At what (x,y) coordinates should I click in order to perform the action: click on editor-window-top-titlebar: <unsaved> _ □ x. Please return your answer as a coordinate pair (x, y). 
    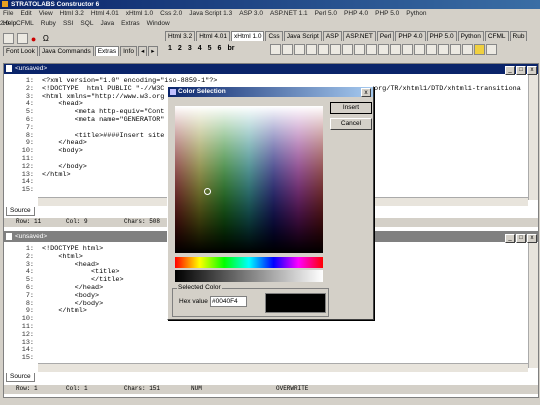
    Looking at the image, I should click on (271, 69).